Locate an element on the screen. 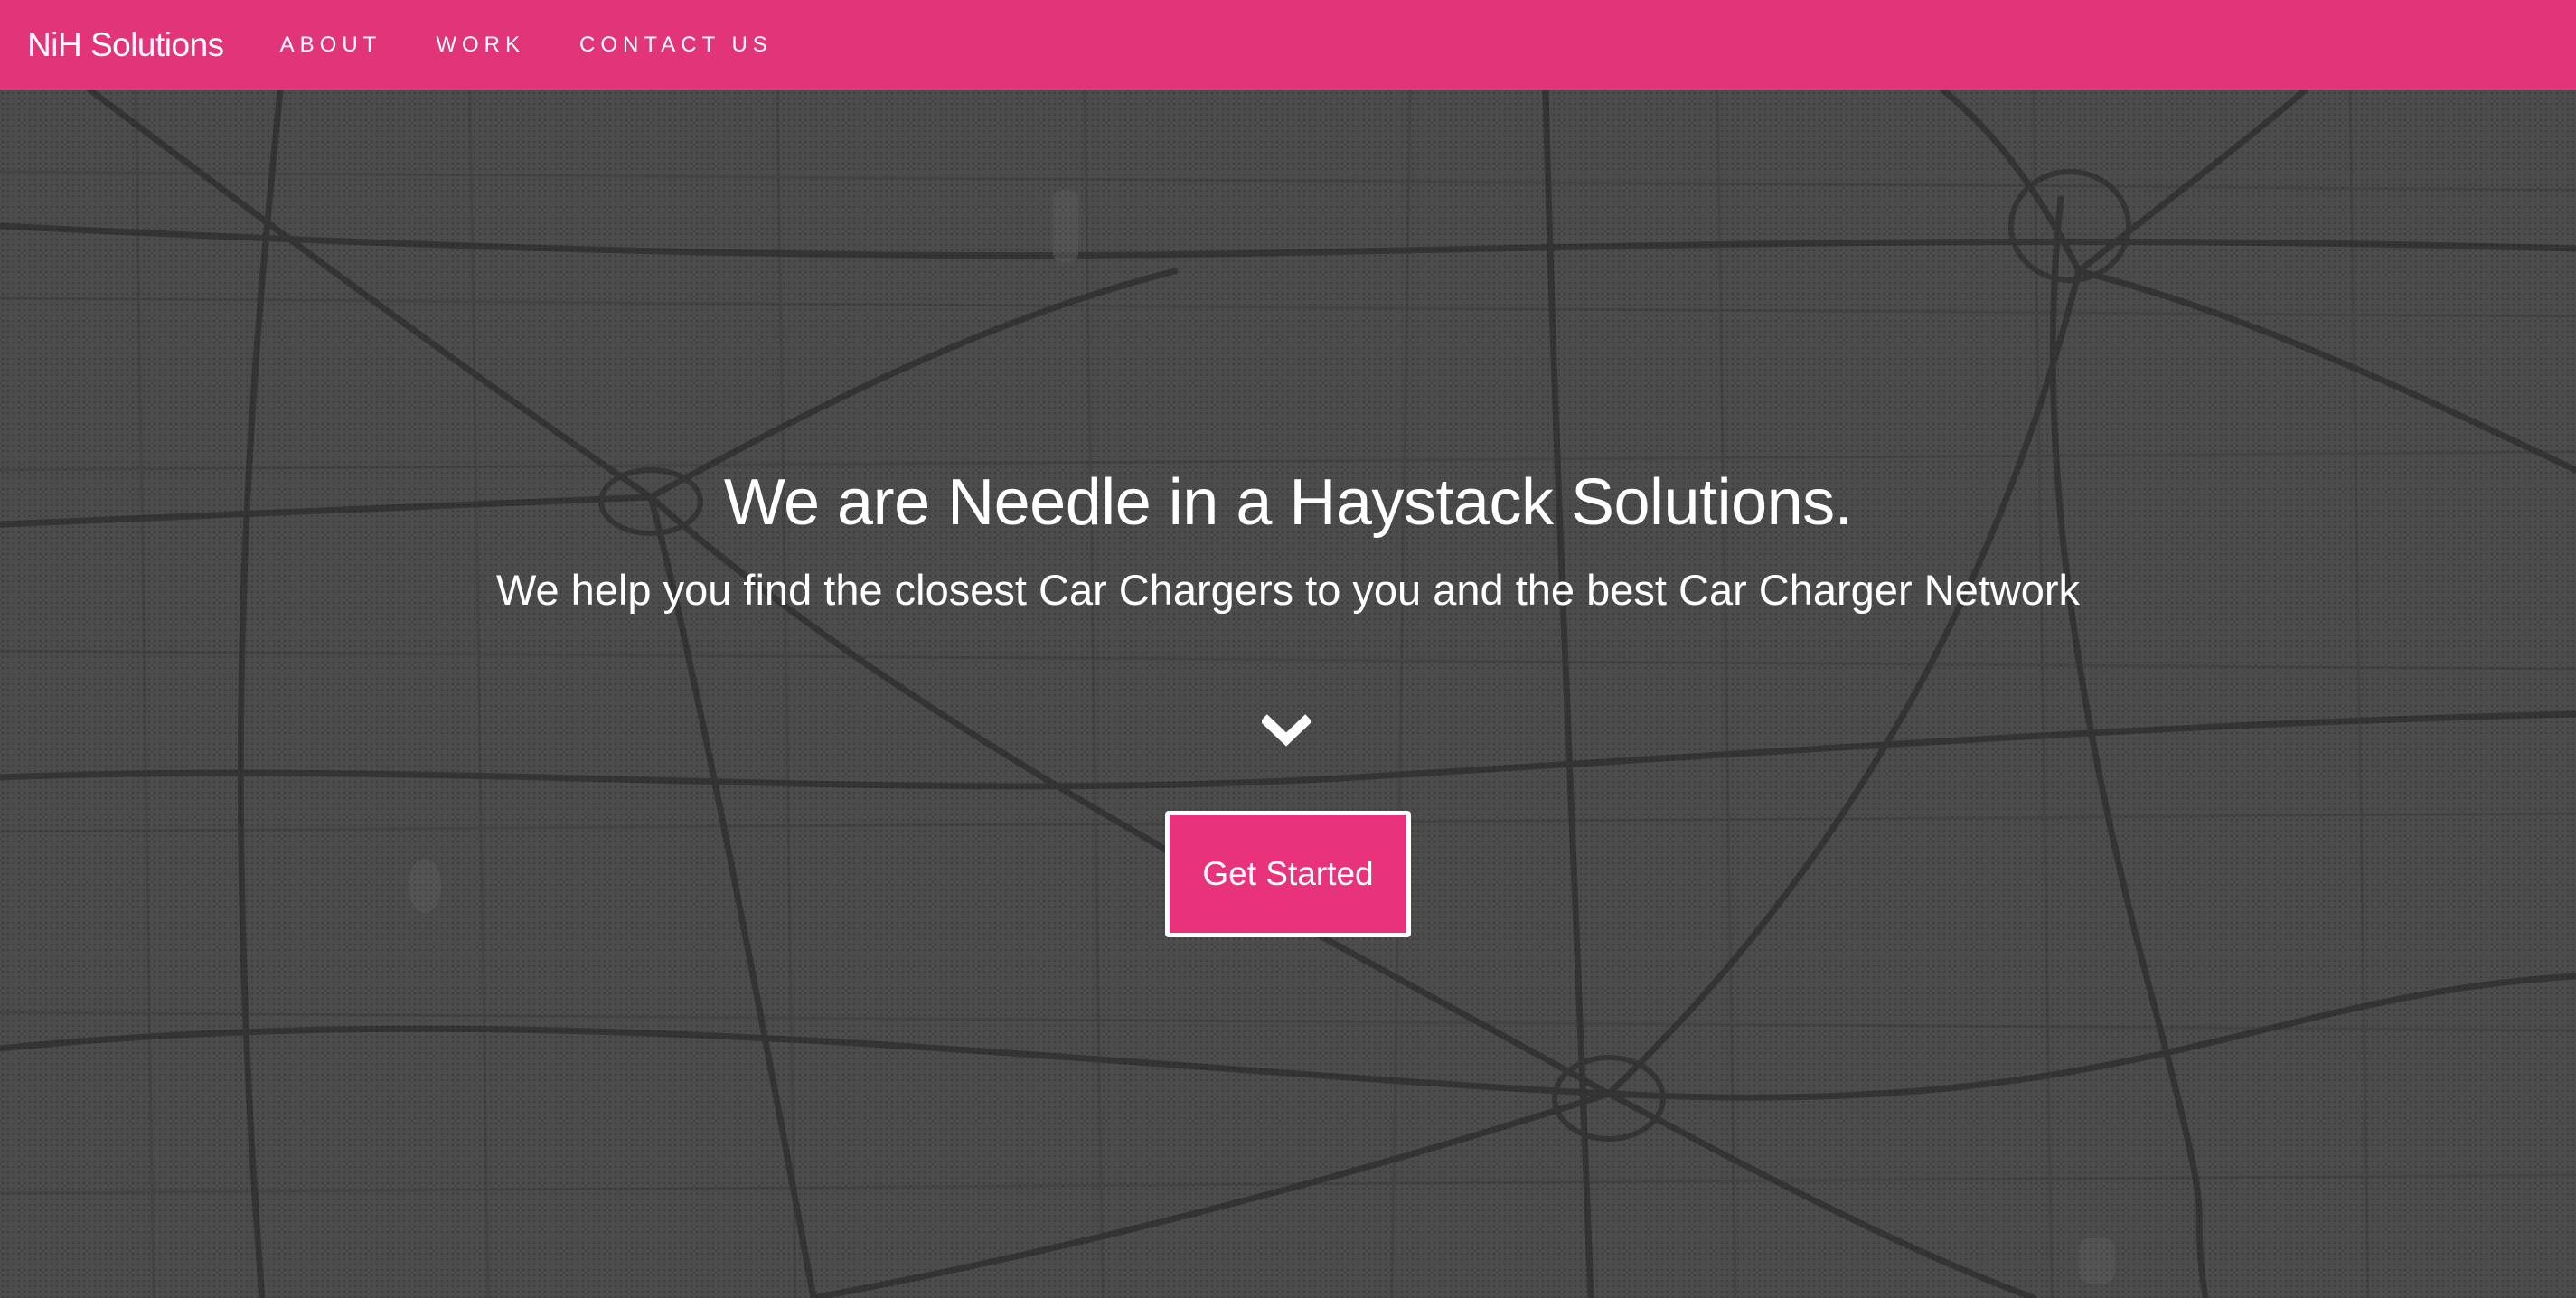 The height and width of the screenshot is (1298, 2576). nav-link-about: ABOUT is located at coordinates (331, 45).